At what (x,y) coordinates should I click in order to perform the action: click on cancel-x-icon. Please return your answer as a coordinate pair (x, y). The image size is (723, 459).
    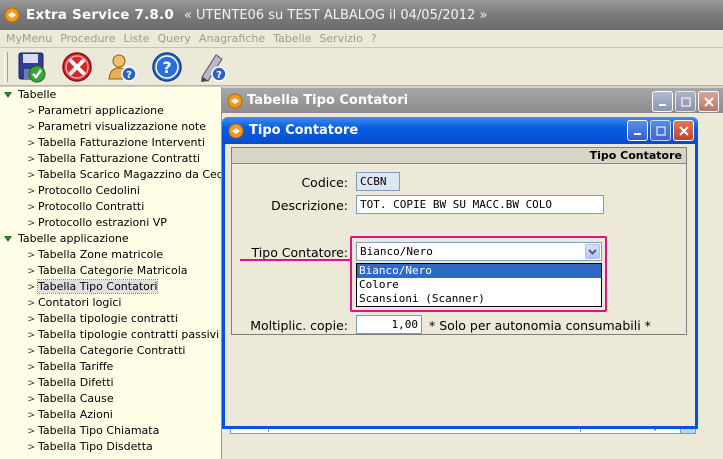
    Looking at the image, I should click on (77, 67).